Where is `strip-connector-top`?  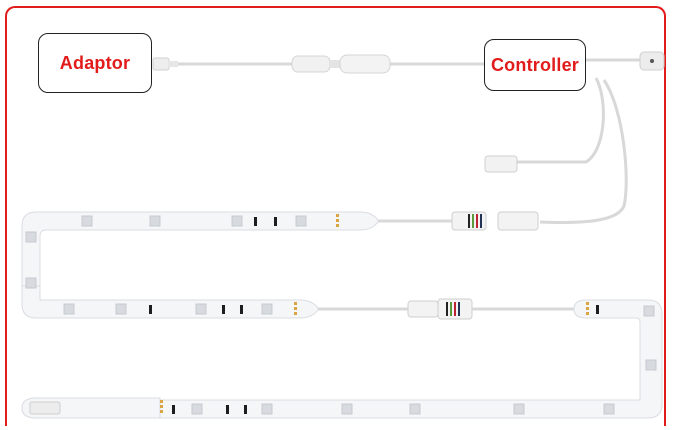 strip-connector-top is located at coordinates (495, 221).